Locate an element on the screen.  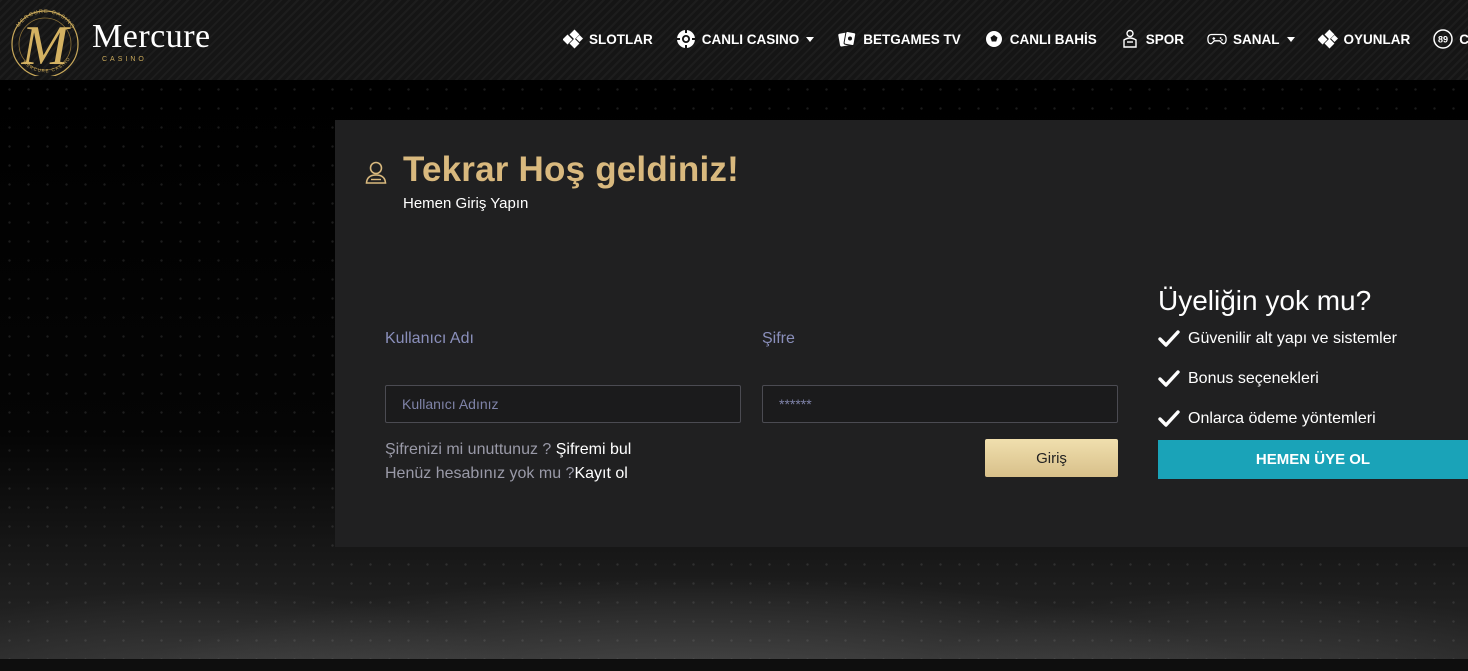
logo-monogram-letter: M is located at coordinates (46, 45).